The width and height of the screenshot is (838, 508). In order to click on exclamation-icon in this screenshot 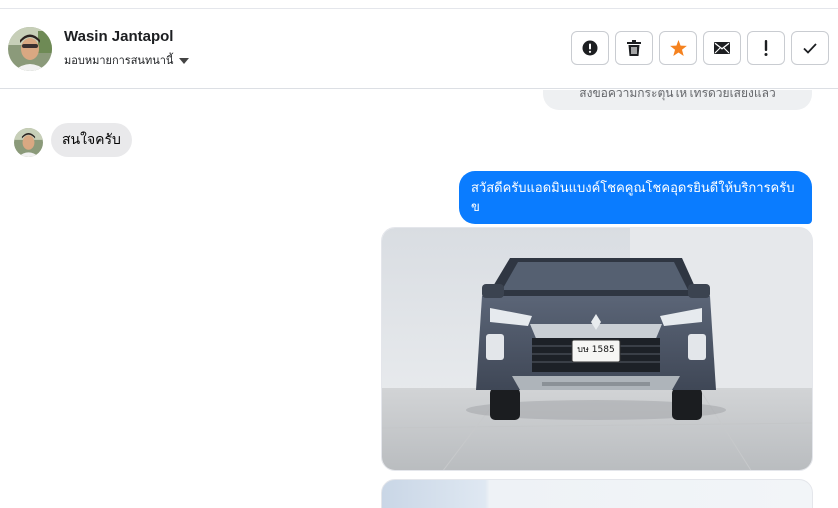, I will do `click(766, 48)`.